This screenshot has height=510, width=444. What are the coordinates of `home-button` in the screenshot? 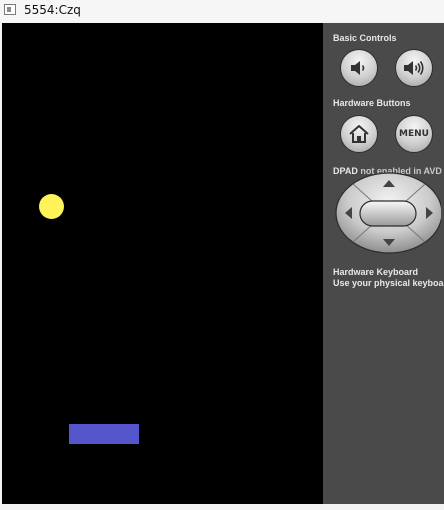 It's located at (359, 134).